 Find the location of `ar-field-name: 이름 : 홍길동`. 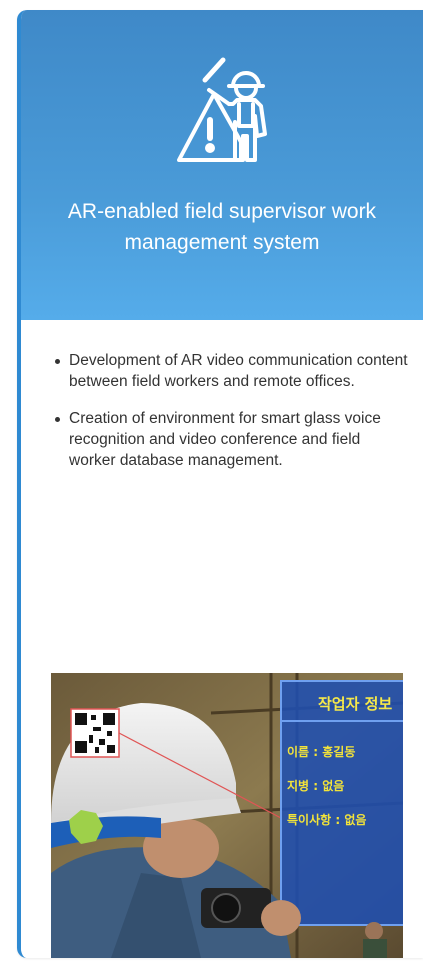

ar-field-name: 이름 : 홍길동 is located at coordinates (321, 752).